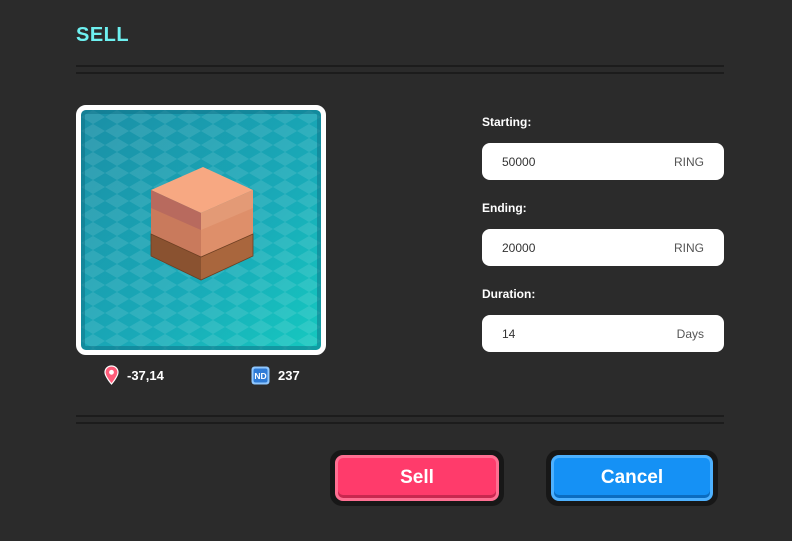 This screenshot has width=792, height=541. What do you see at coordinates (103, 35) in the screenshot?
I see `page-title: SELL` at bounding box center [103, 35].